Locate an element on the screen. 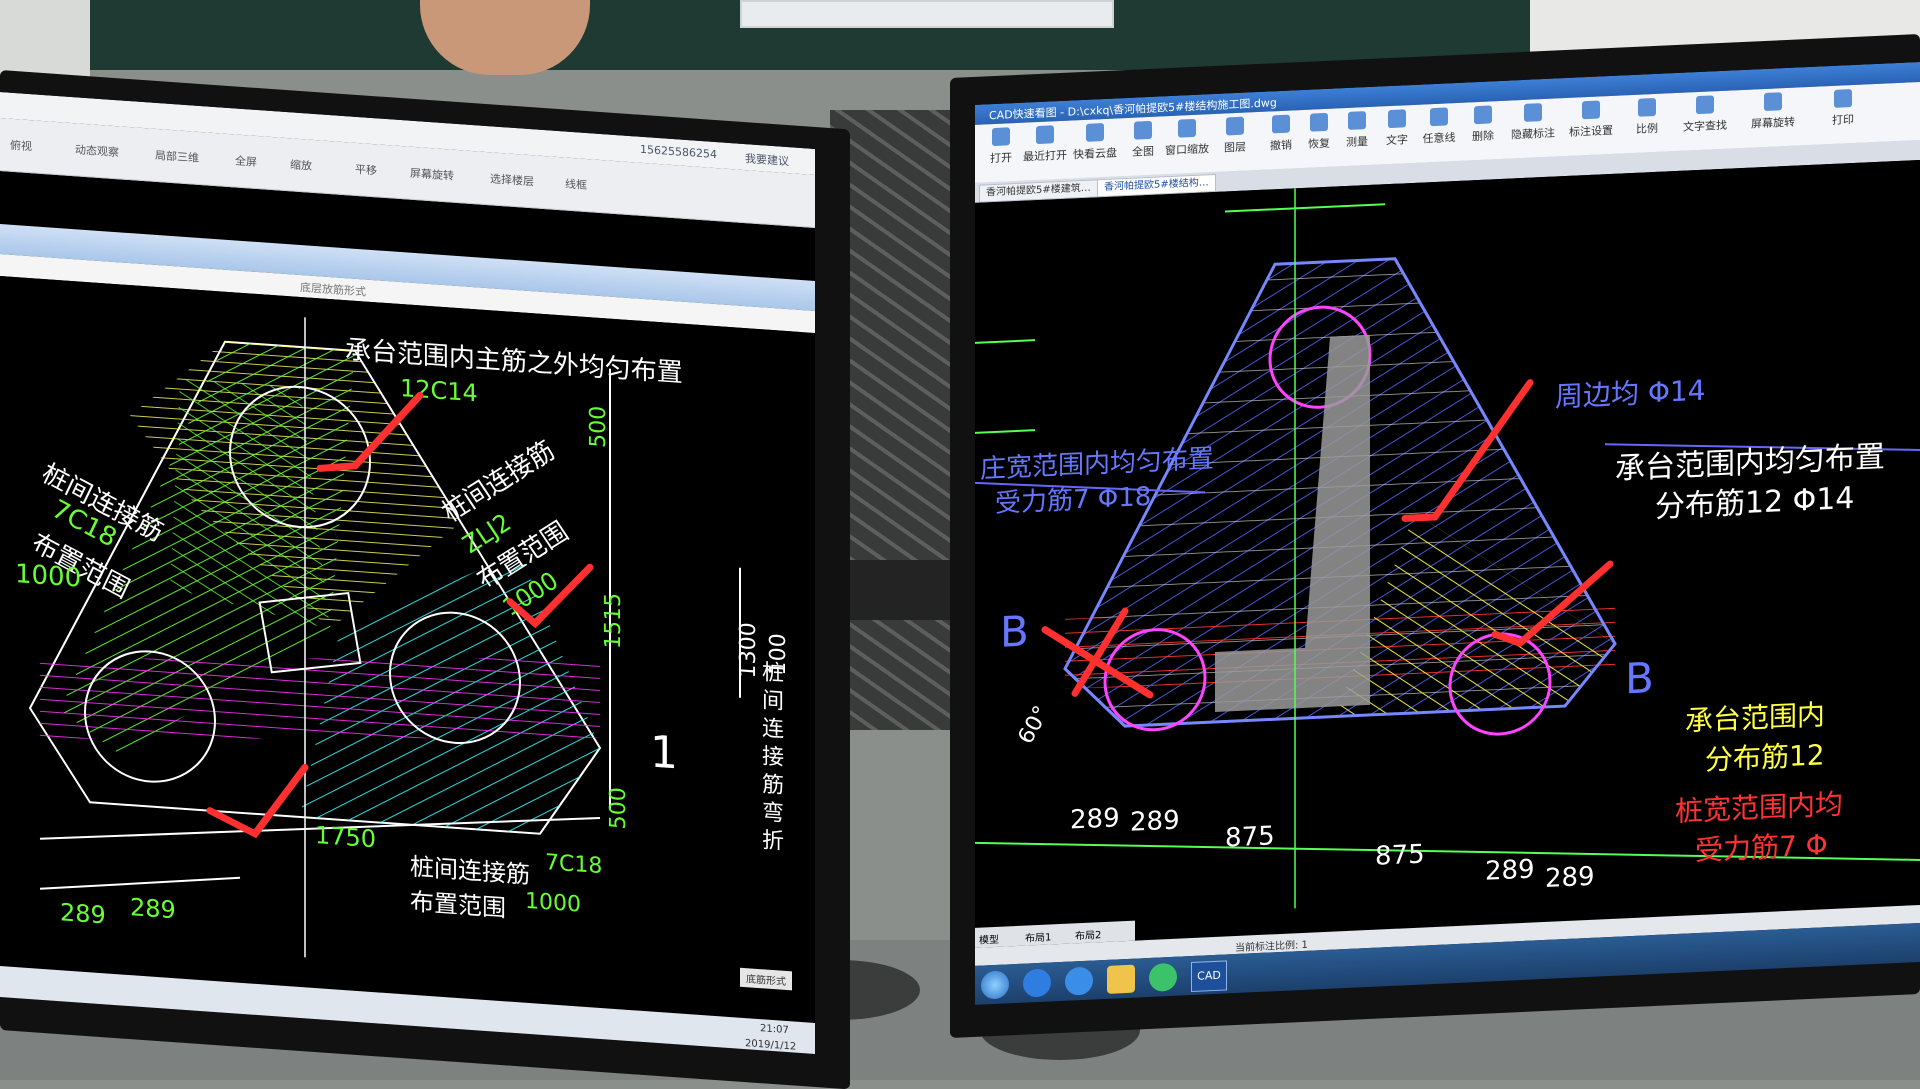 The image size is (1920, 1089). tab-layout-1: 布局1 is located at coordinates (1038, 936).